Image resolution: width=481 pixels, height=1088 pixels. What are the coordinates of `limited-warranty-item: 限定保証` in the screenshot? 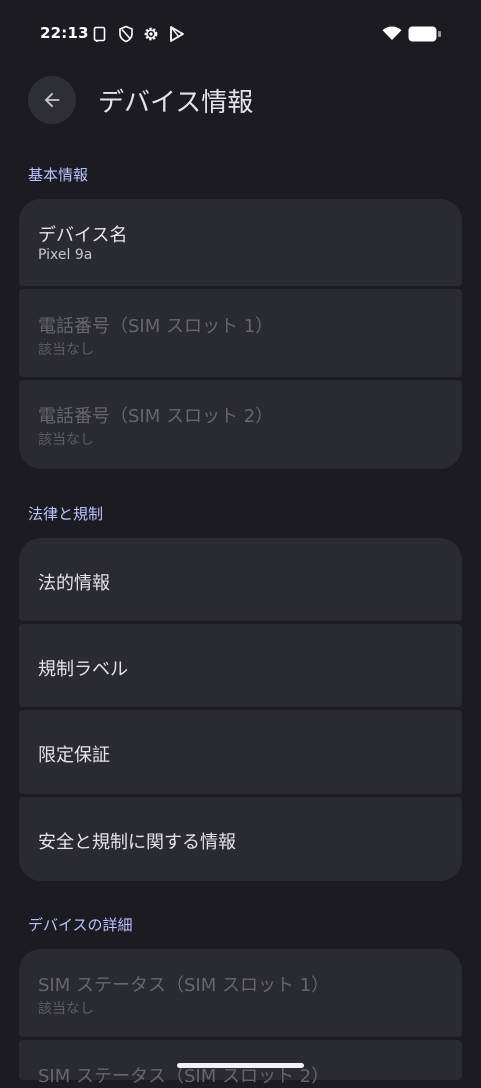 It's located at (240, 752).